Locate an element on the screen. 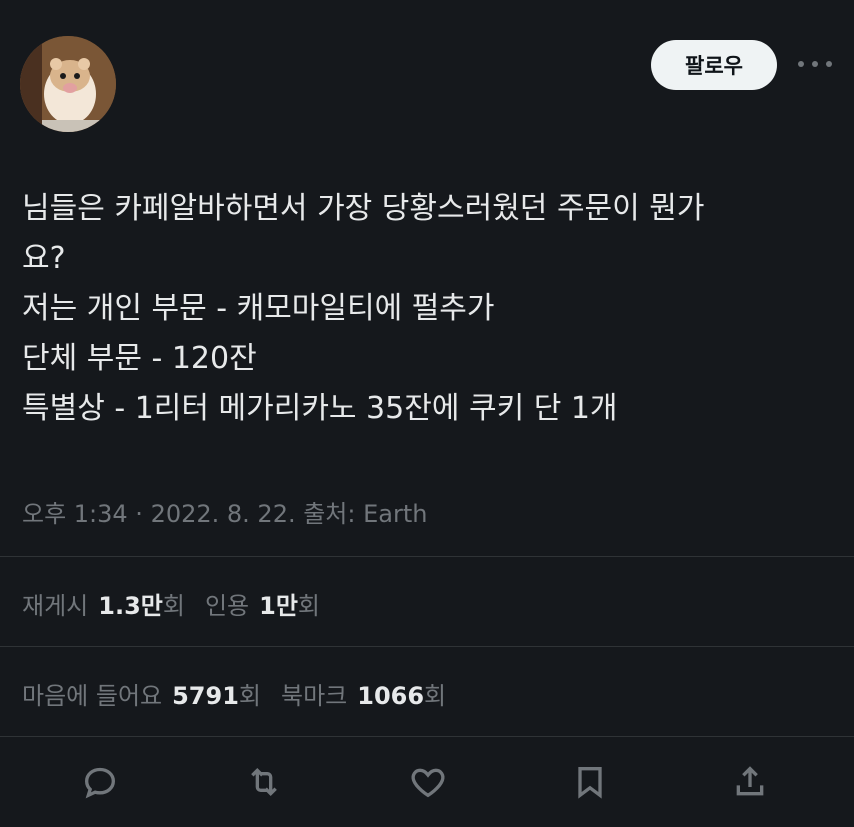 Image resolution: width=854 pixels, height=827 pixels. tweet-timestamp: 오후 1:34 · 2022. 8. 22. 출처: Earth is located at coordinates (224, 511).